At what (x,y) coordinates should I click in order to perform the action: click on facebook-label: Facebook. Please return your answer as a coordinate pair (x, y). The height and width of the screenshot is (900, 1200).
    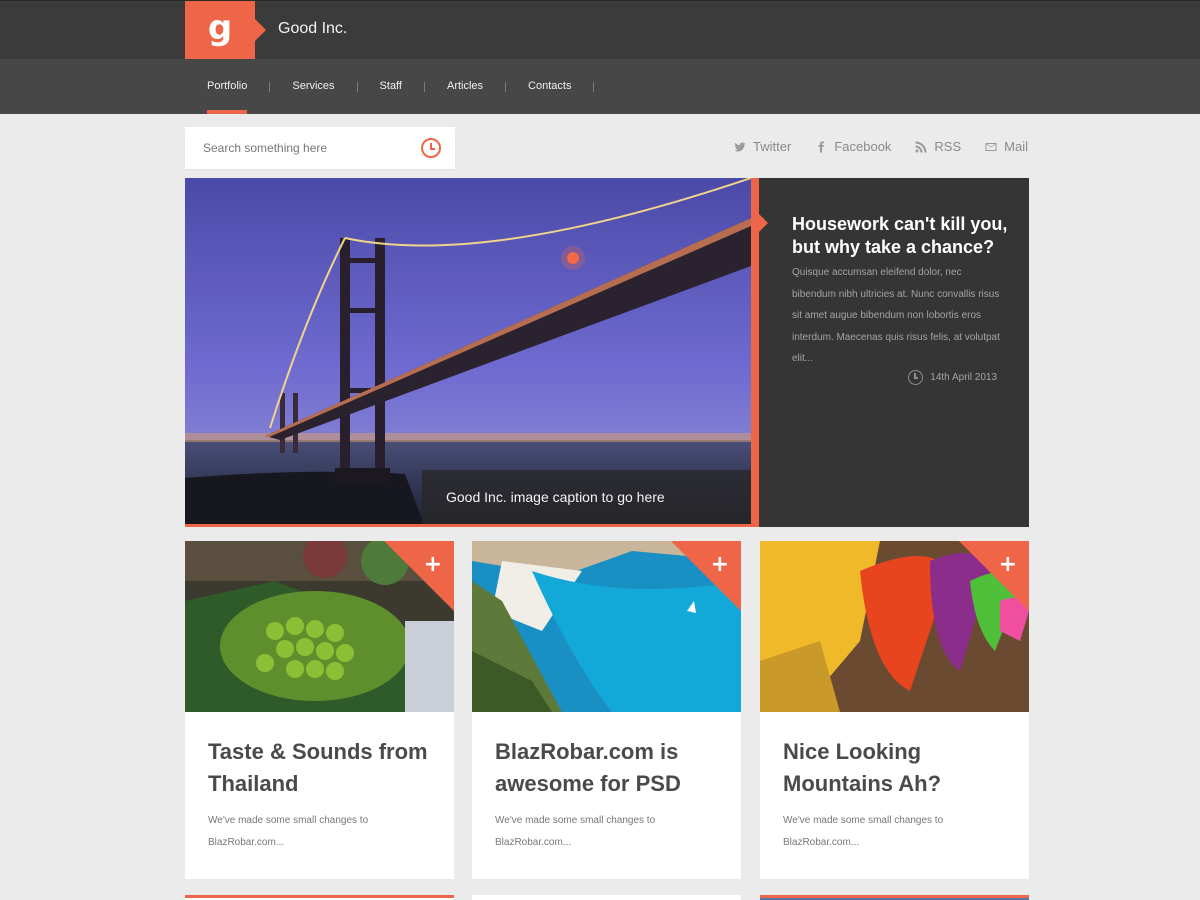
    Looking at the image, I should click on (863, 146).